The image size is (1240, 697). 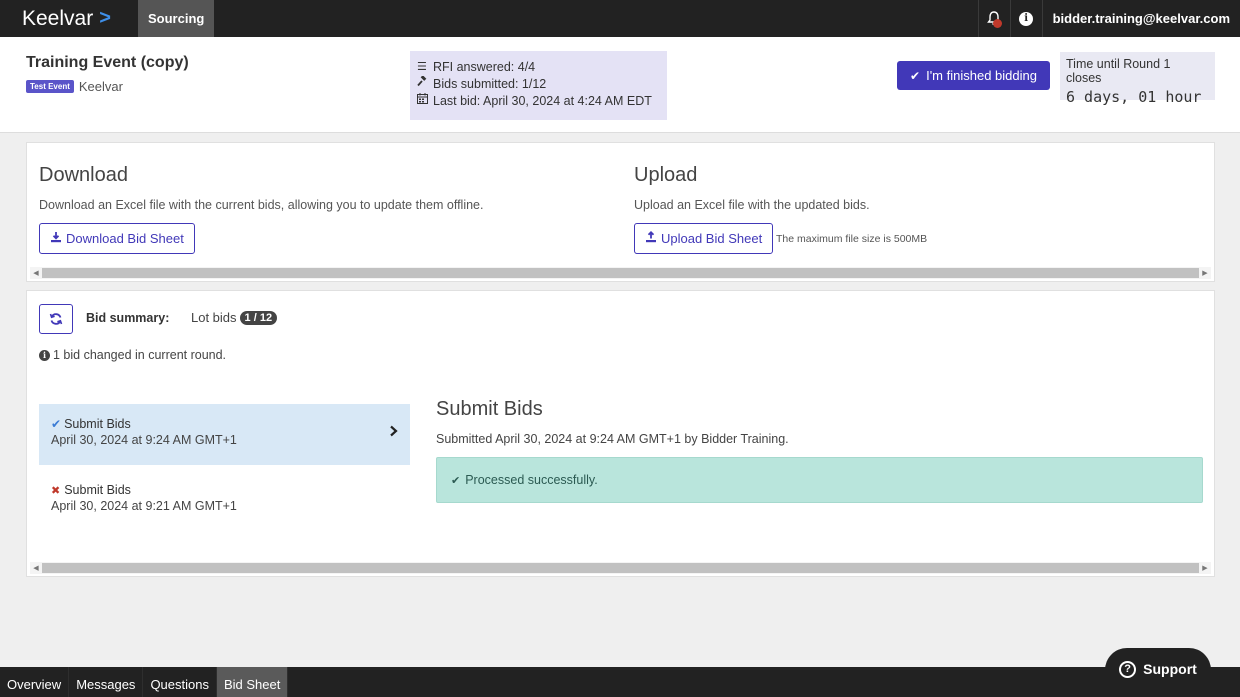 What do you see at coordinates (1134, 97) in the screenshot?
I see `timer-value: 6 days, 01 hour` at bounding box center [1134, 97].